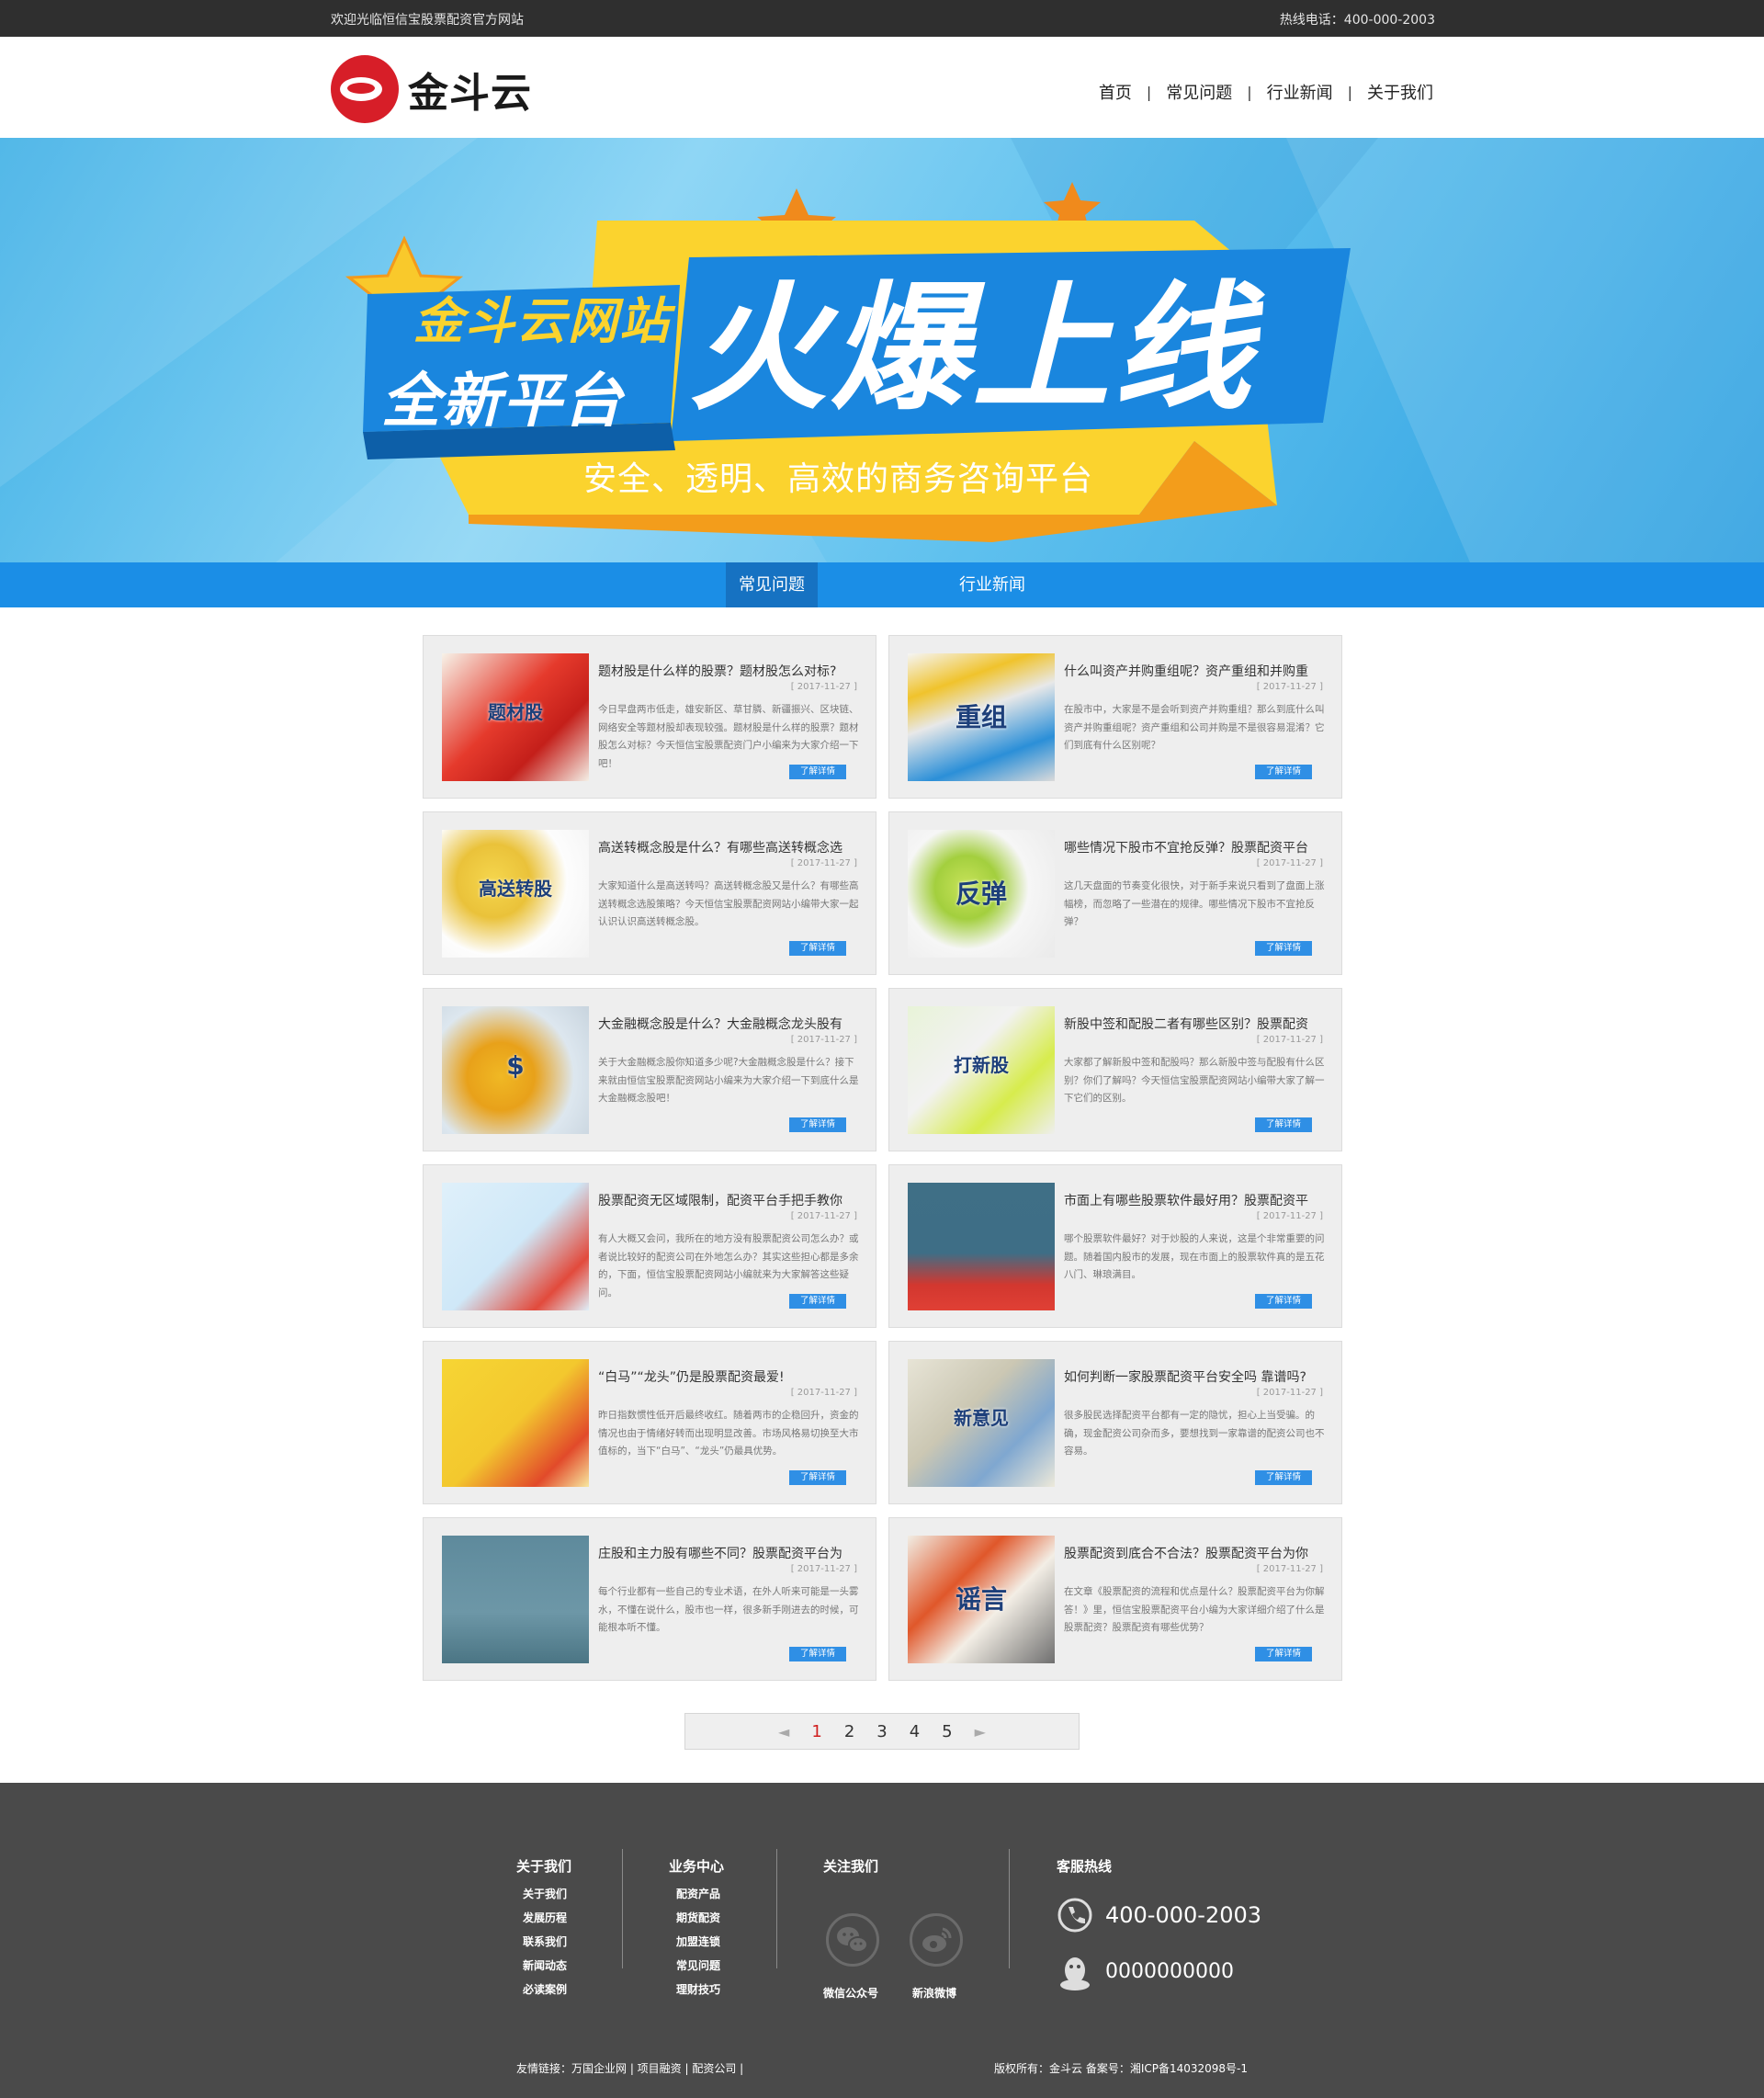 This screenshot has height=2098, width=1764. Describe the element at coordinates (731, 1024) in the screenshot. I see `article-title: 大金融概念股是什么？大金融概念龙头股有` at that location.